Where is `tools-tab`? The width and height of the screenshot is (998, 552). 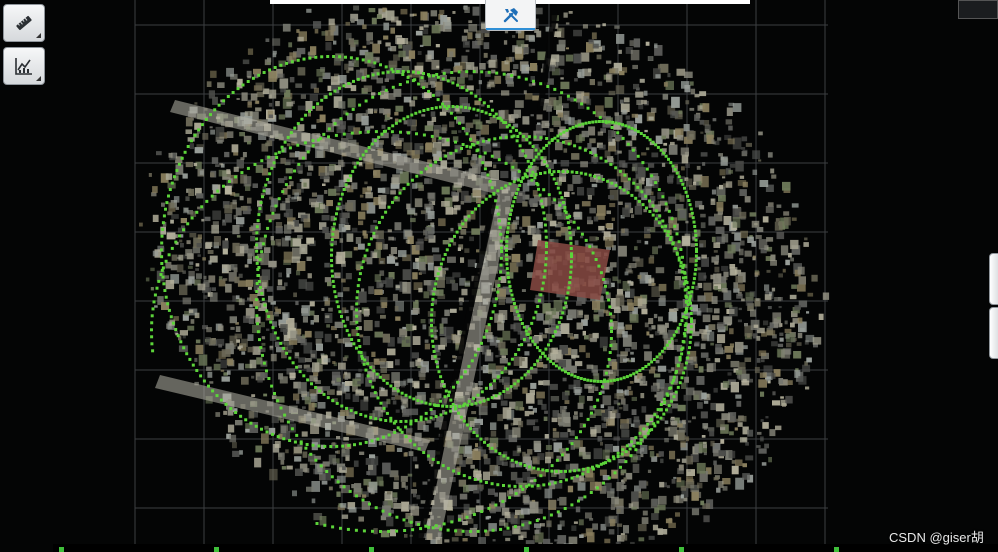
tools-tab is located at coordinates (510, 15).